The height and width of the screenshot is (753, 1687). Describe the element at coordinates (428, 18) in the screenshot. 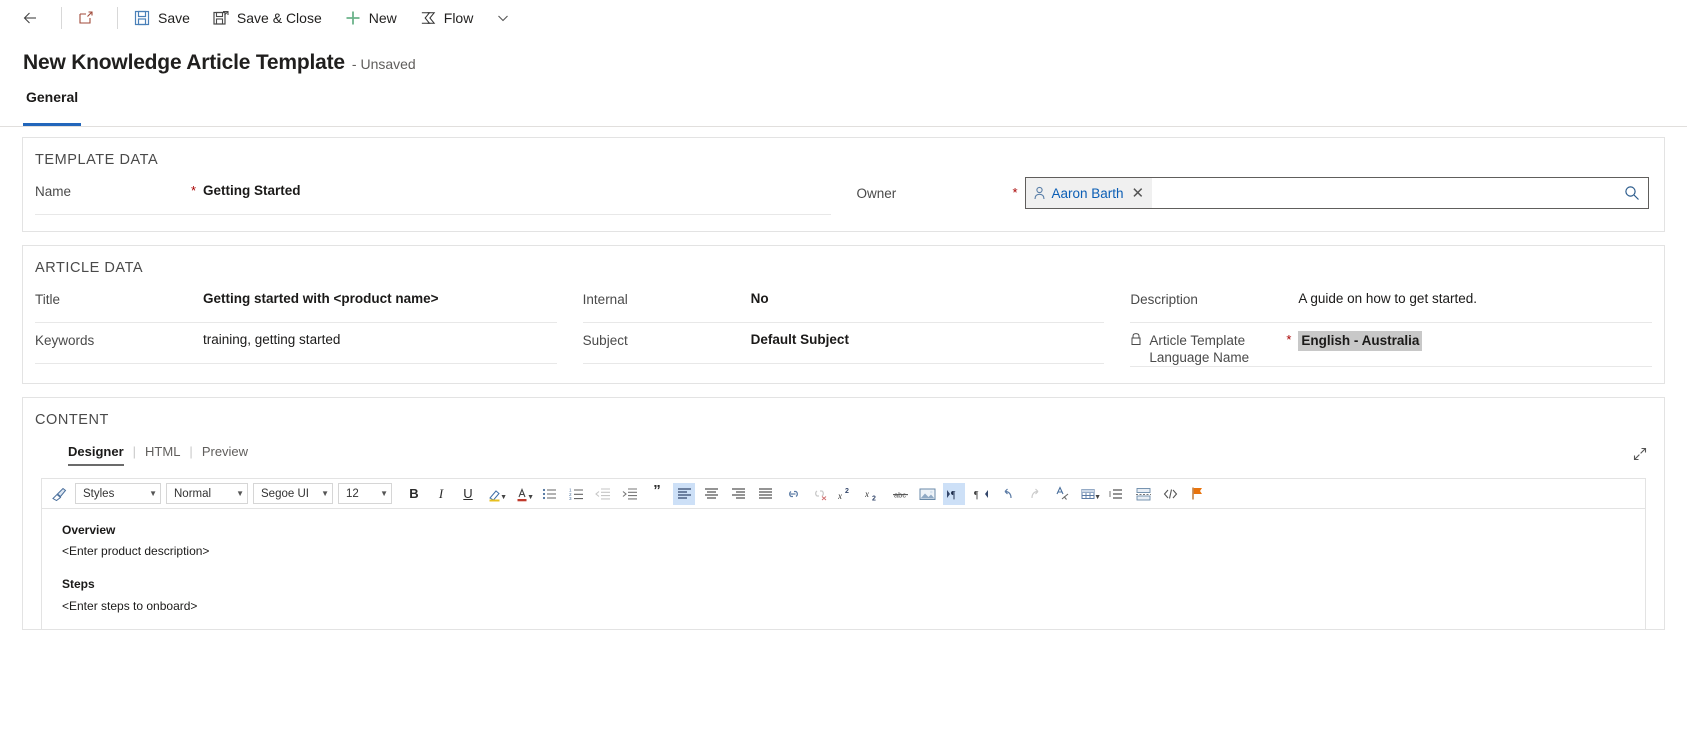

I see `flow-icon` at that location.